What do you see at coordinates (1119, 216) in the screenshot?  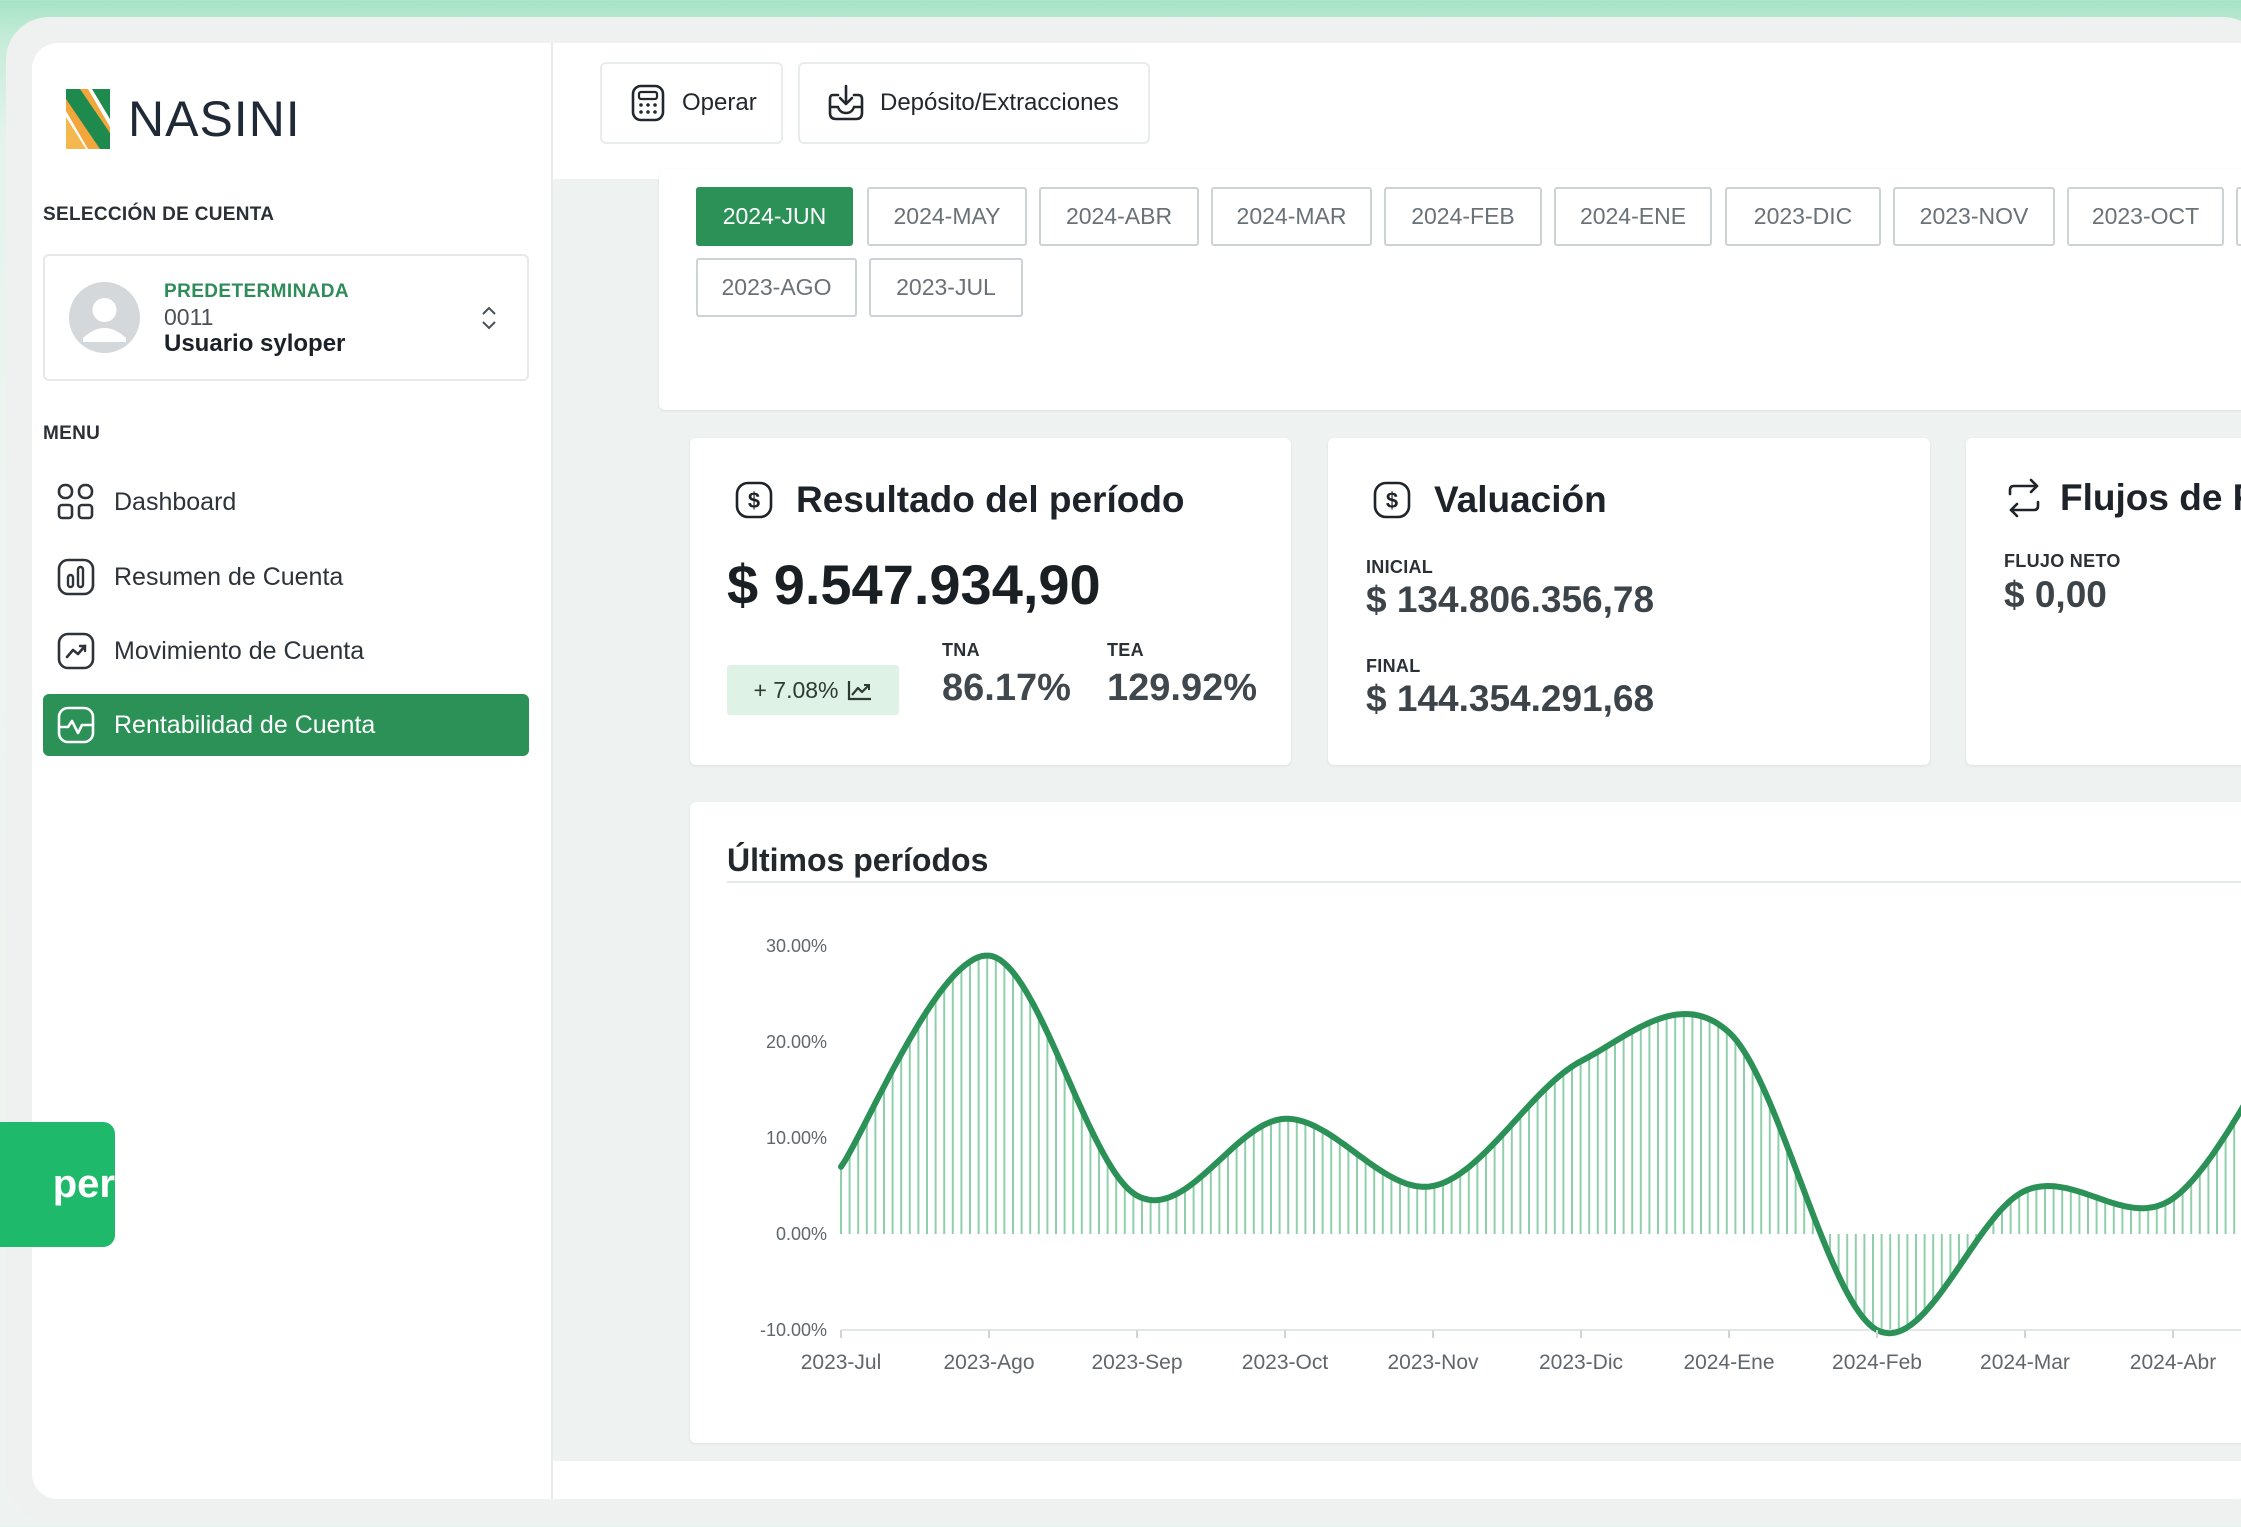 I see `period-button: 2024-ABR` at bounding box center [1119, 216].